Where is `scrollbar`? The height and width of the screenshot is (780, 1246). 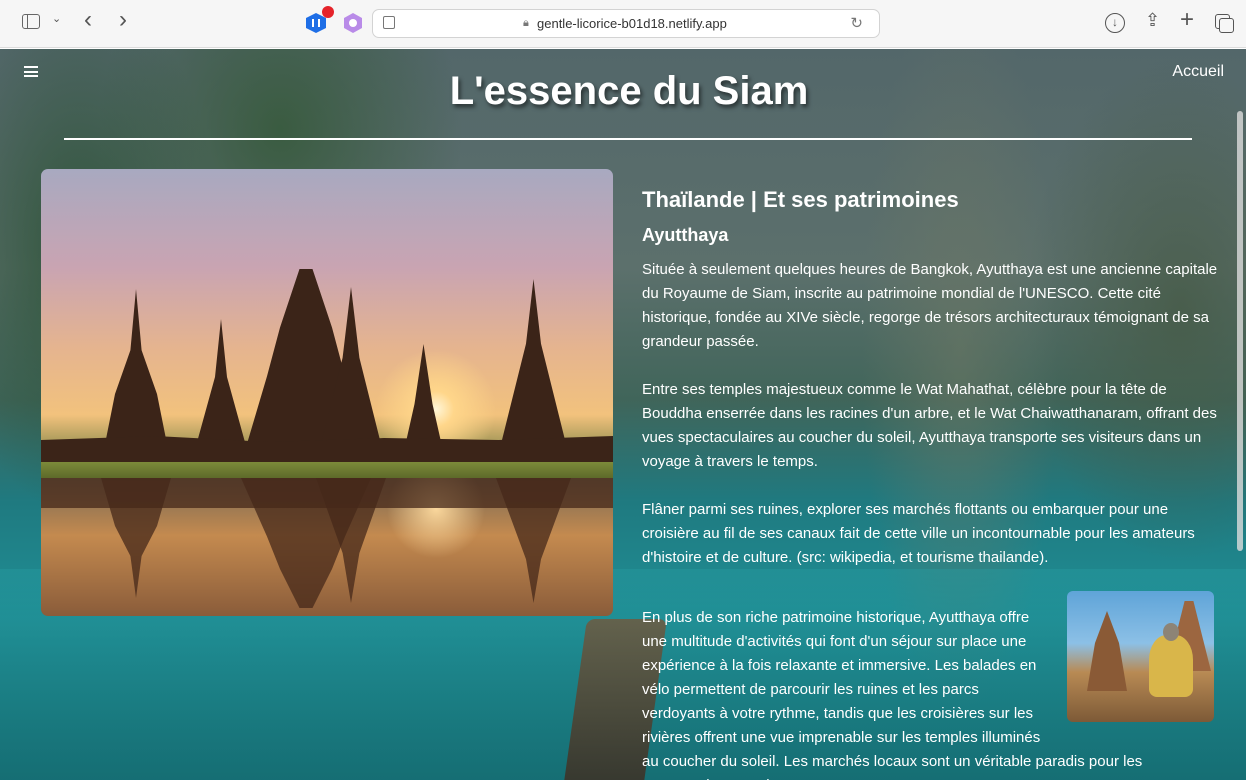
scrollbar is located at coordinates (1240, 331).